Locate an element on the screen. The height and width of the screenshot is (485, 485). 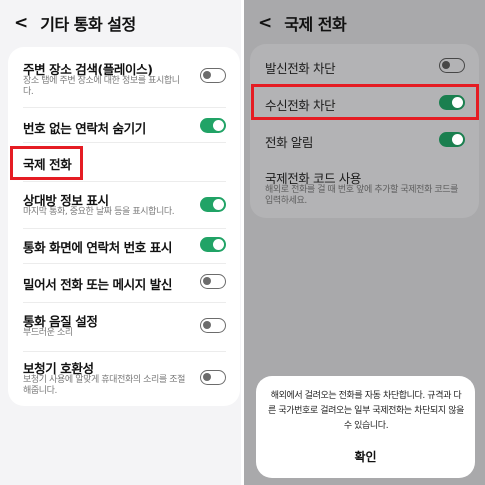
setting-description: 보청기 사용에 알맞게 휴대전화의 소리를 조절해줍니다. is located at coordinates (104, 385).